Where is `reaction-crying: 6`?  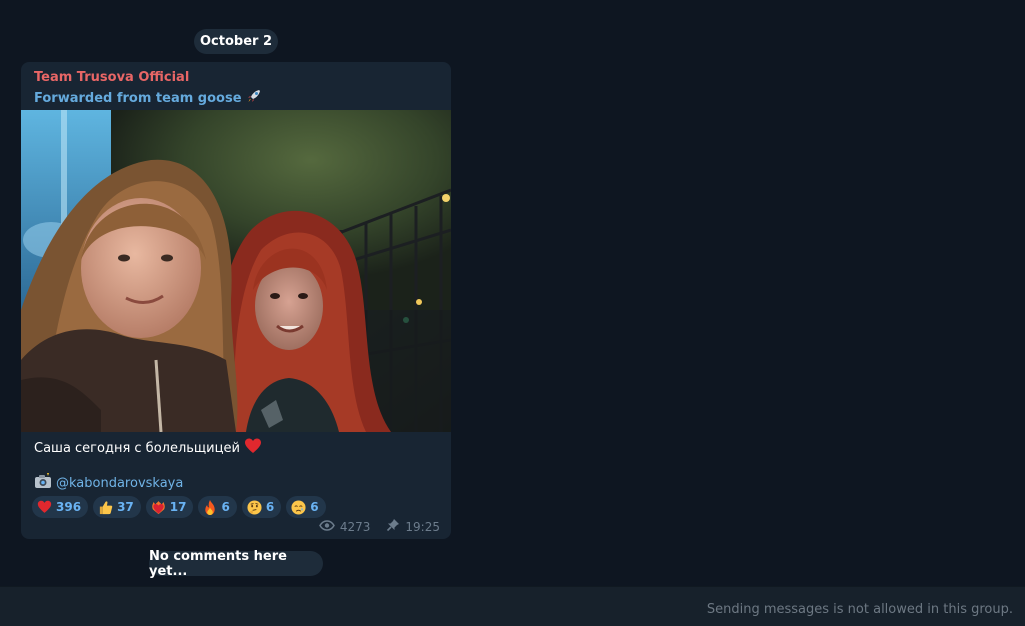
reaction-crying: 6 is located at coordinates (306, 507).